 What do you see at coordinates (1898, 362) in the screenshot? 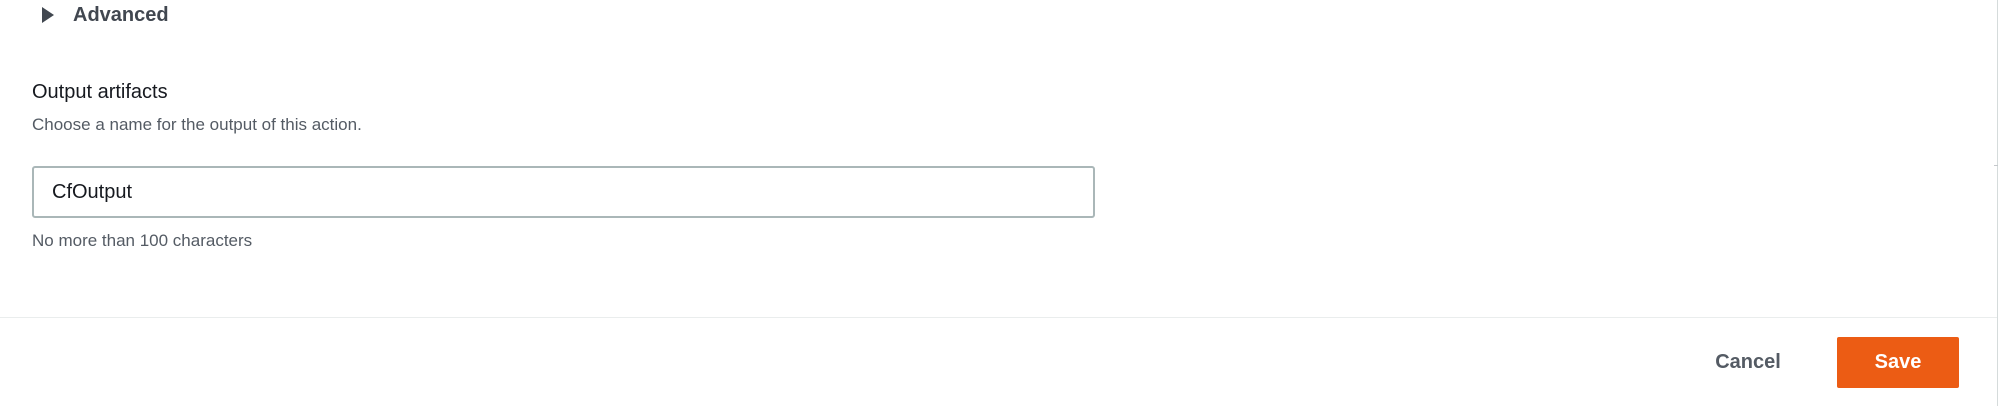
I see `save-button: Save` at bounding box center [1898, 362].